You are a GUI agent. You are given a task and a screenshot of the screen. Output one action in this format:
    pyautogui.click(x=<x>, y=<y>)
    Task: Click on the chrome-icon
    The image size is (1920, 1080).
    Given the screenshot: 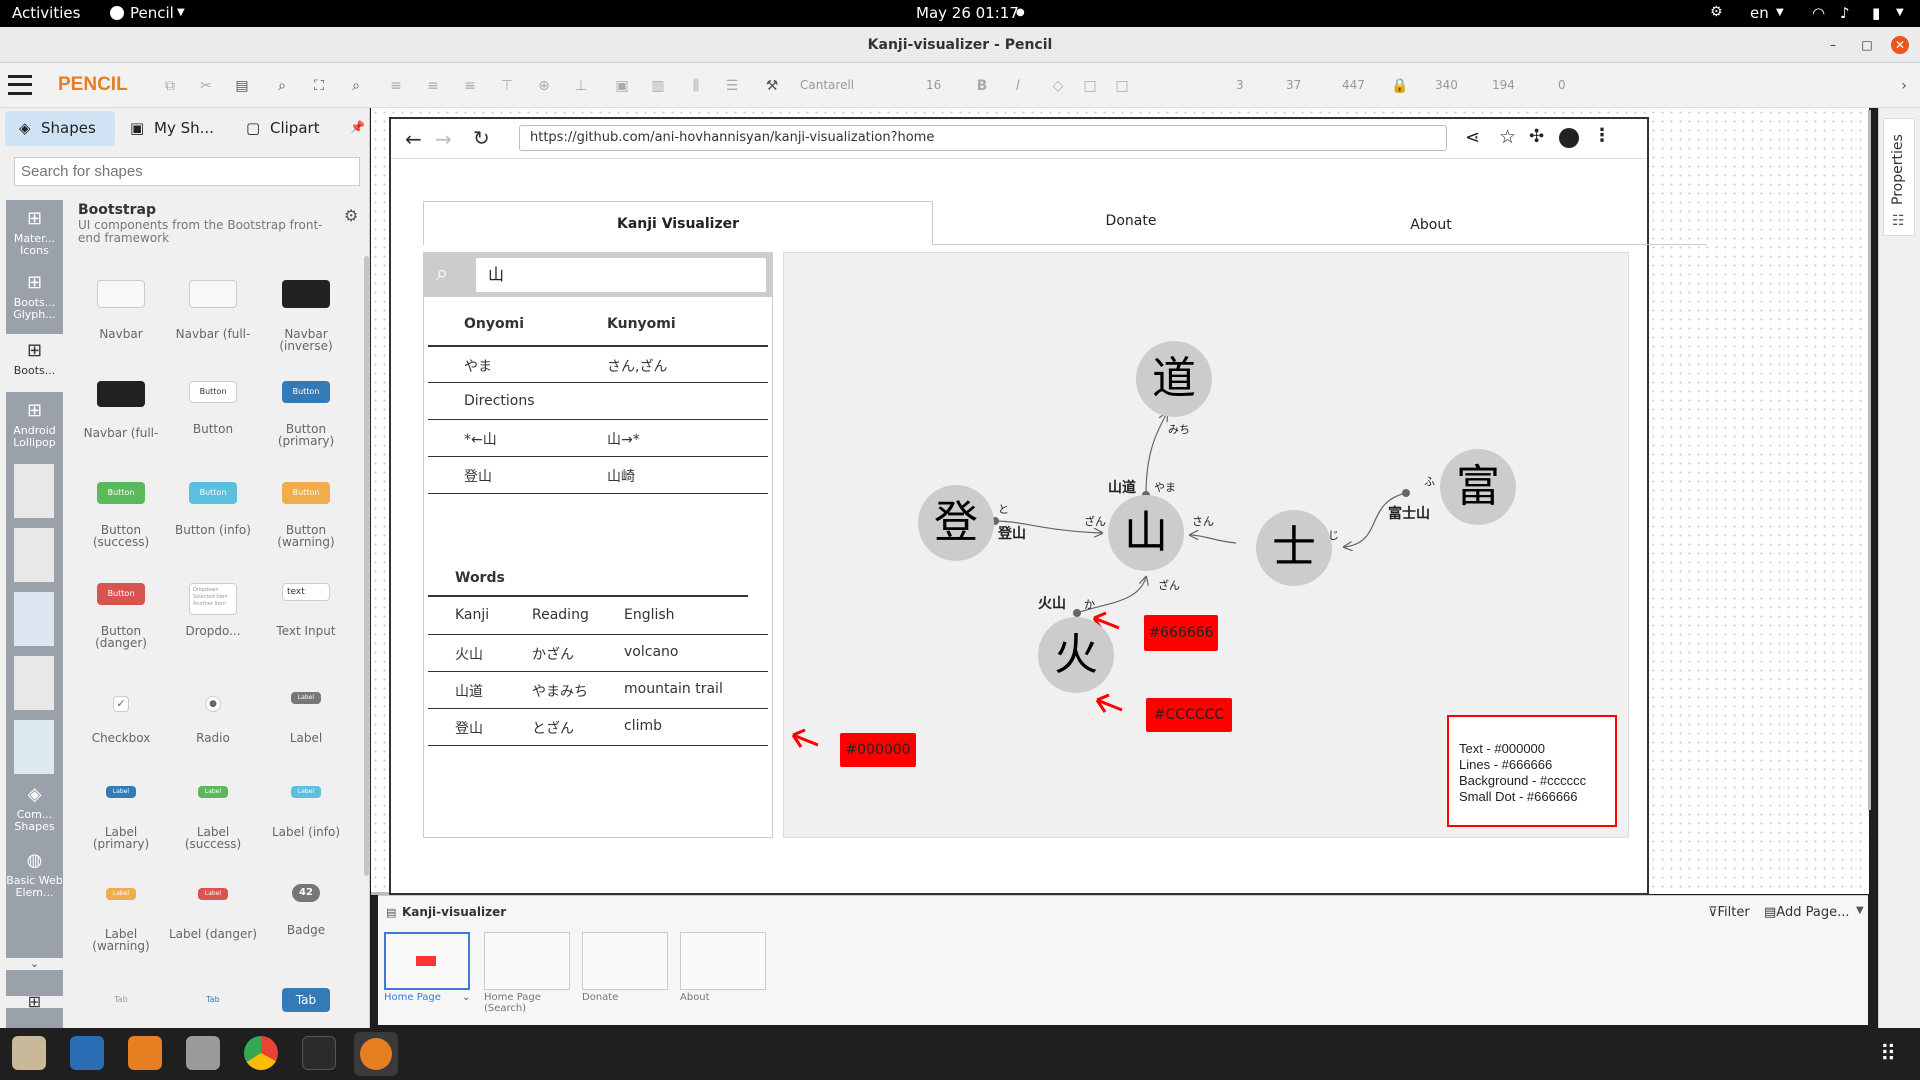 What is the action you would take?
    pyautogui.click(x=261, y=1053)
    